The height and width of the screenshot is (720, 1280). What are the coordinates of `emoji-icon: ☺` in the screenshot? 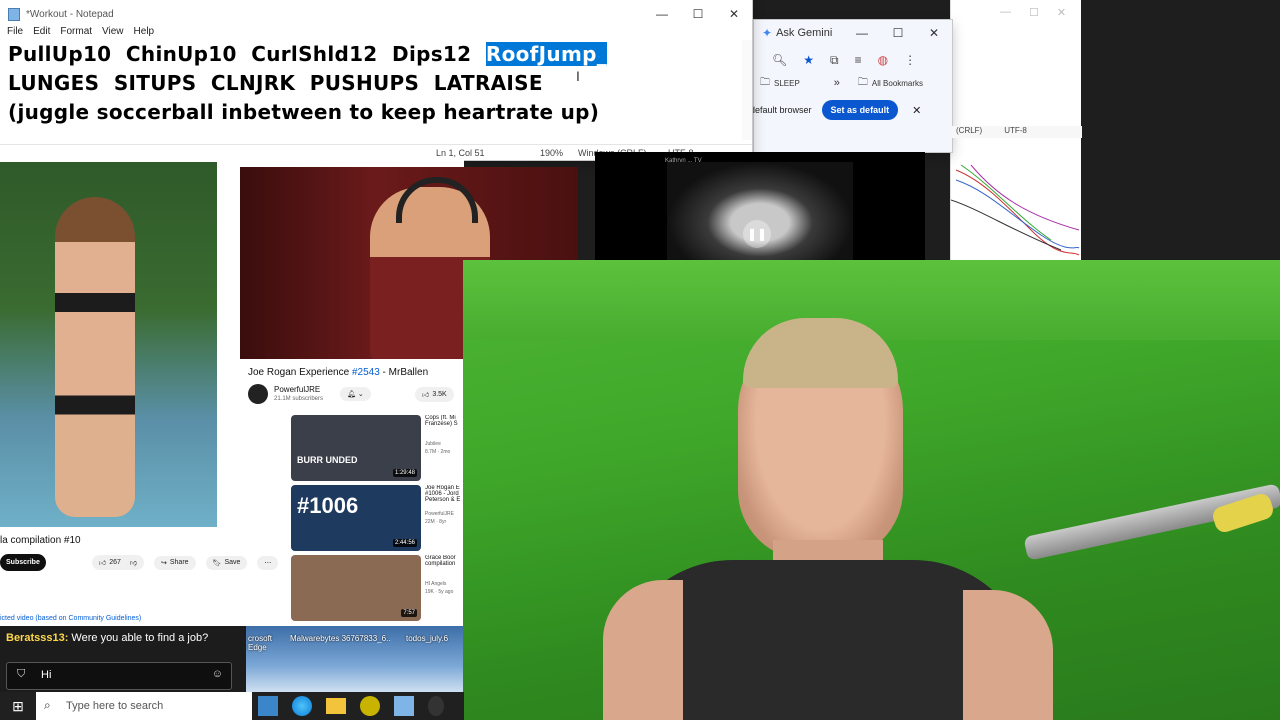 It's located at (217, 674).